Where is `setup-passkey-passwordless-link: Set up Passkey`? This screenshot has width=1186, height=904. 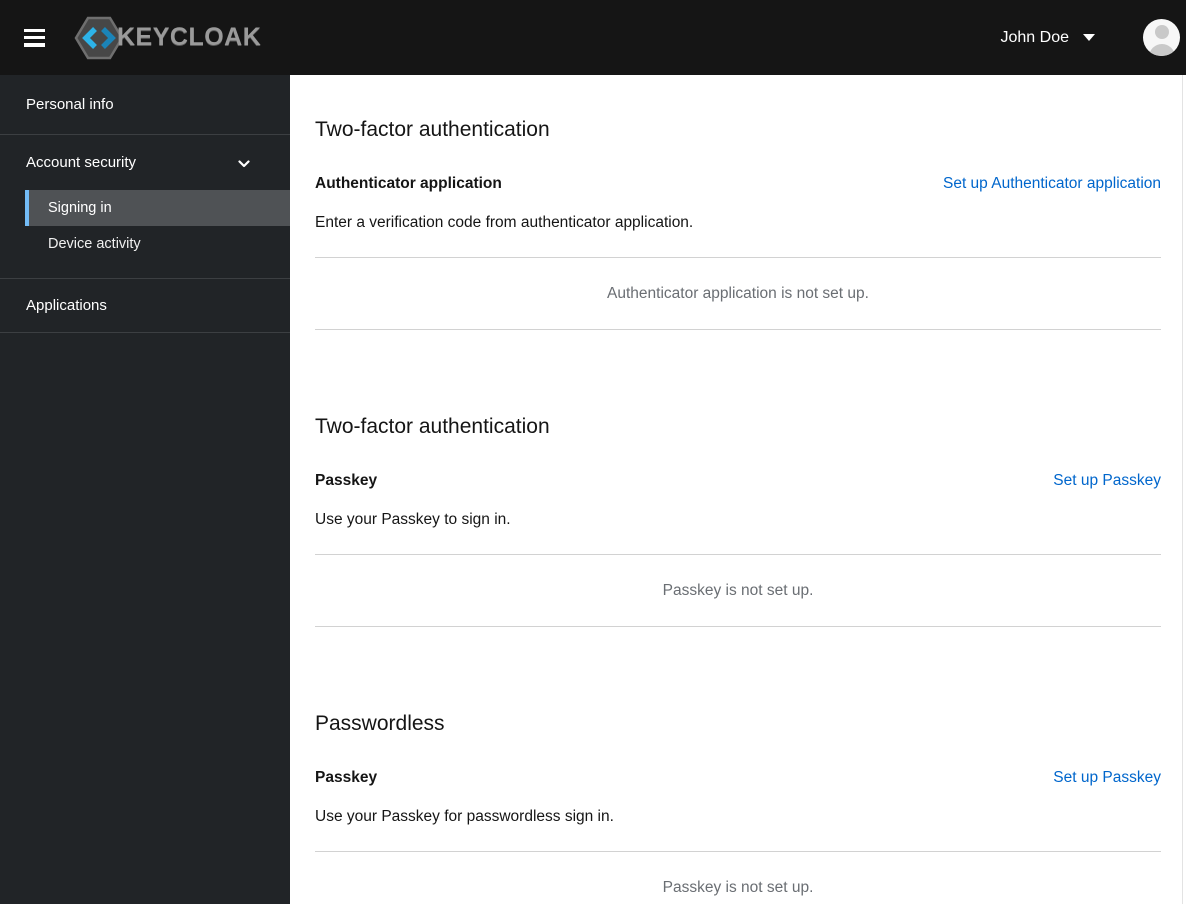
setup-passkey-passwordless-link: Set up Passkey is located at coordinates (1107, 778).